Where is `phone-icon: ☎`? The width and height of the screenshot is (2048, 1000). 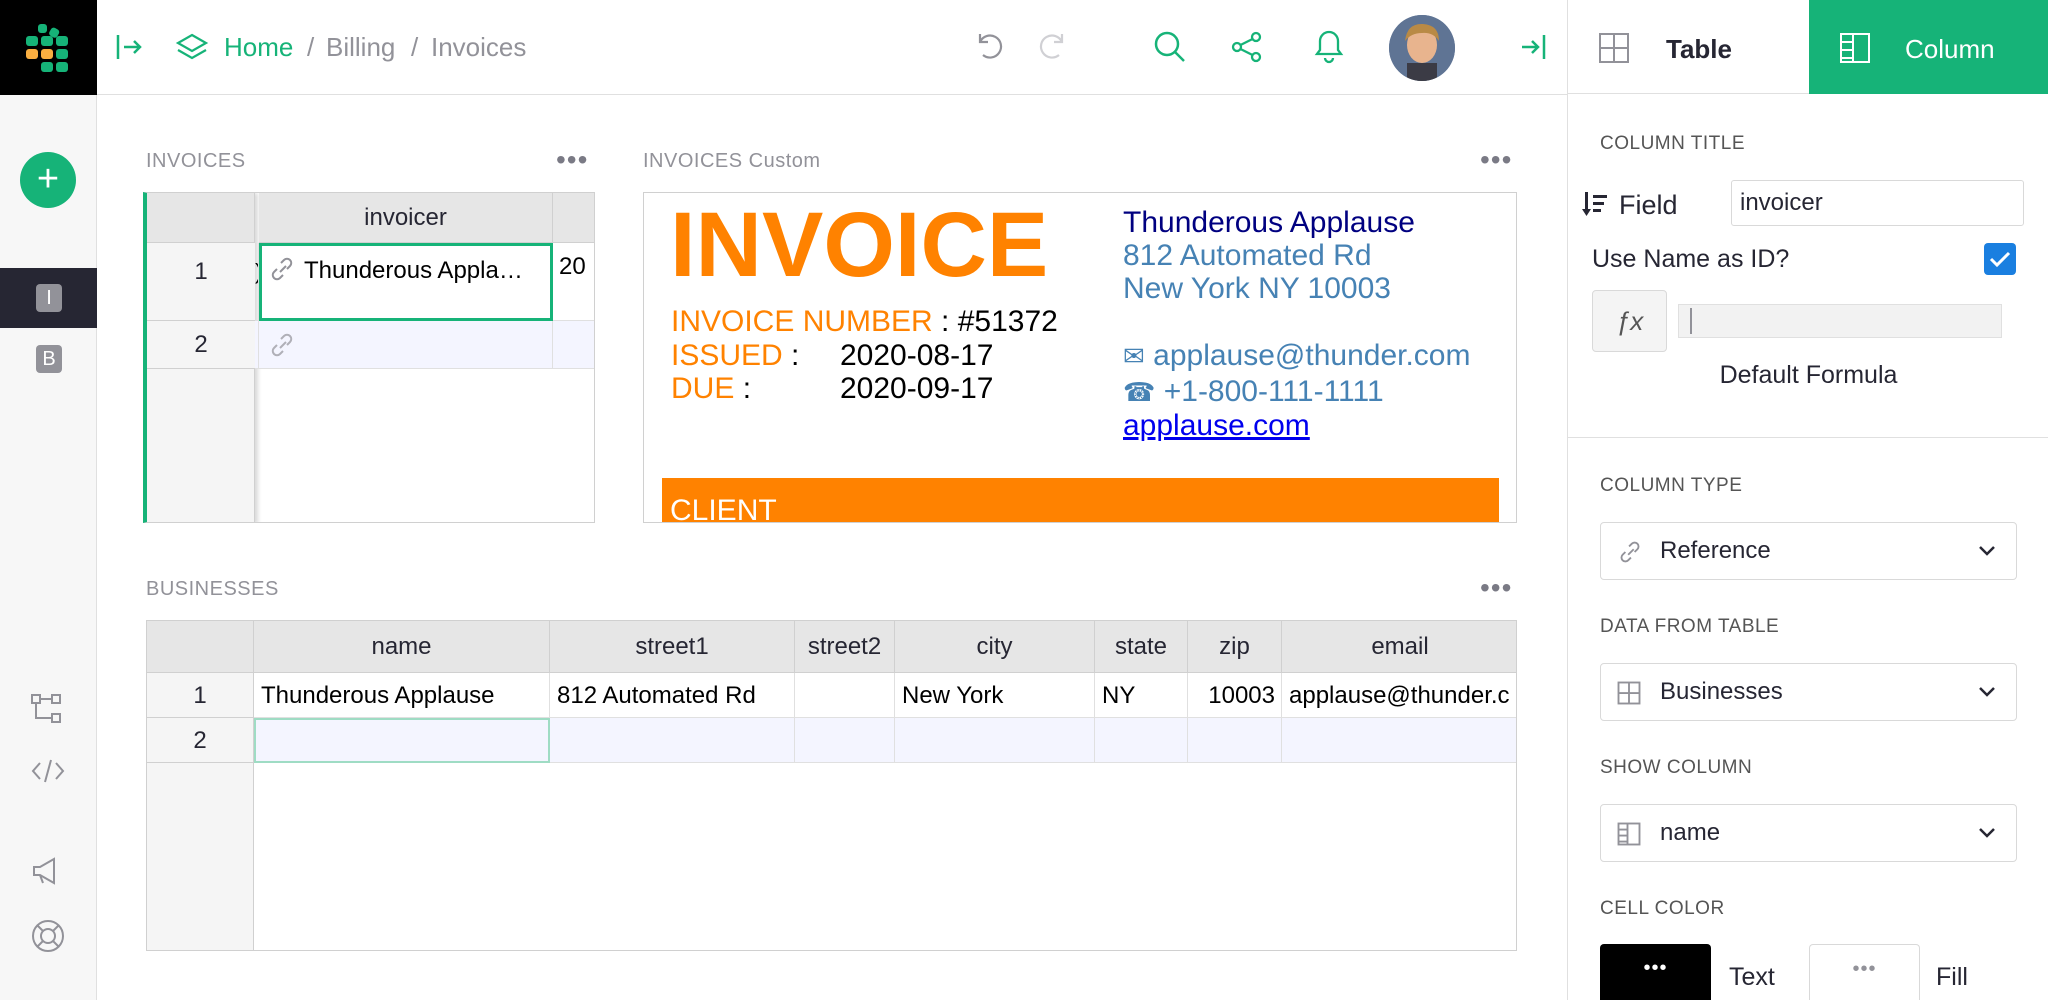
phone-icon: ☎ is located at coordinates (1139, 392).